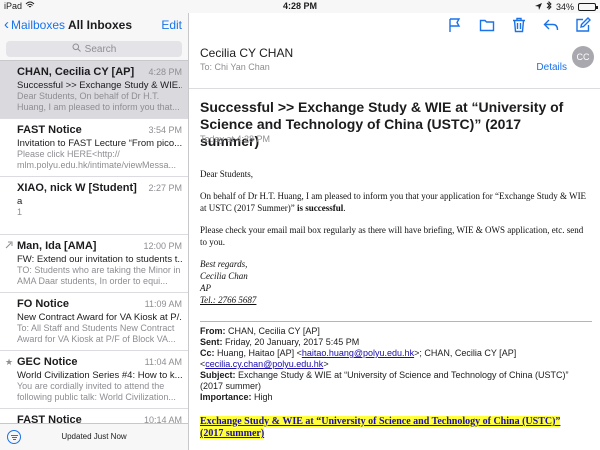 The height and width of the screenshot is (450, 600). I want to click on fwd-label: Cc:, so click(207, 353).